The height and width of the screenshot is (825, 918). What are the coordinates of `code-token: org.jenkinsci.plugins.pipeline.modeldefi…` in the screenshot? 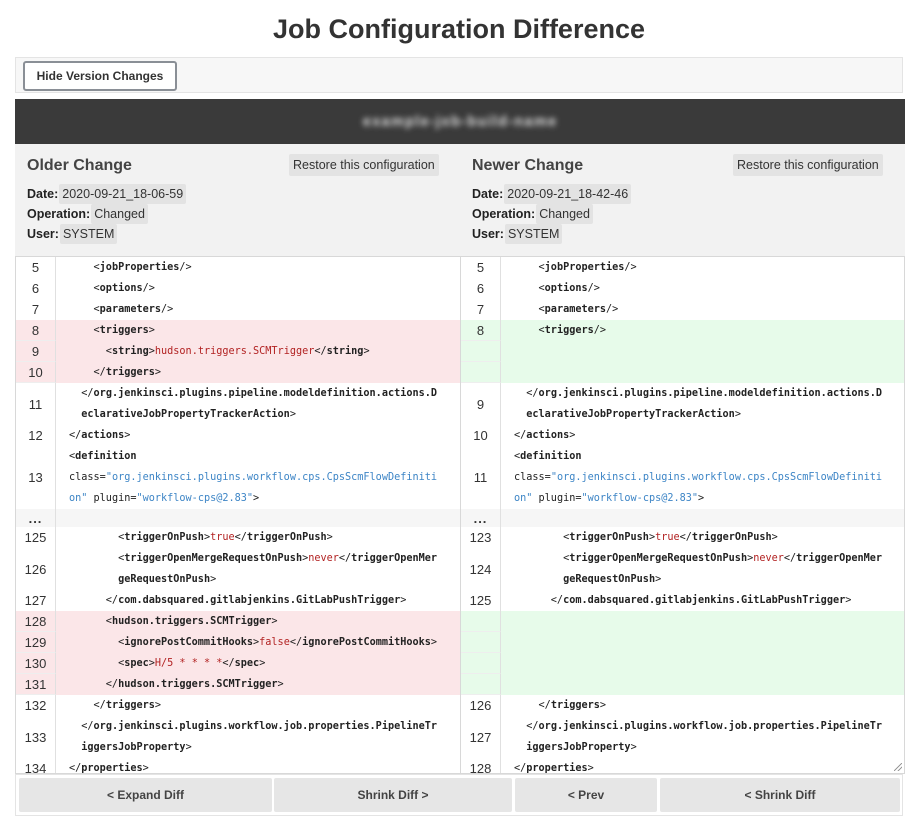 It's located at (710, 393).